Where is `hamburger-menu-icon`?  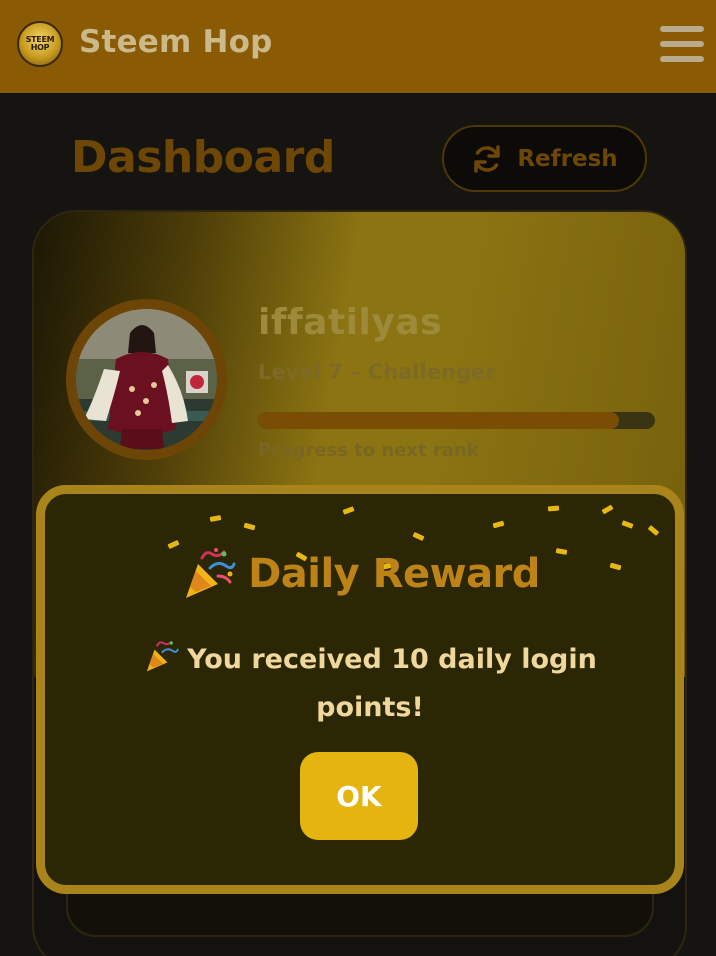
hamburger-menu-icon is located at coordinates (682, 44).